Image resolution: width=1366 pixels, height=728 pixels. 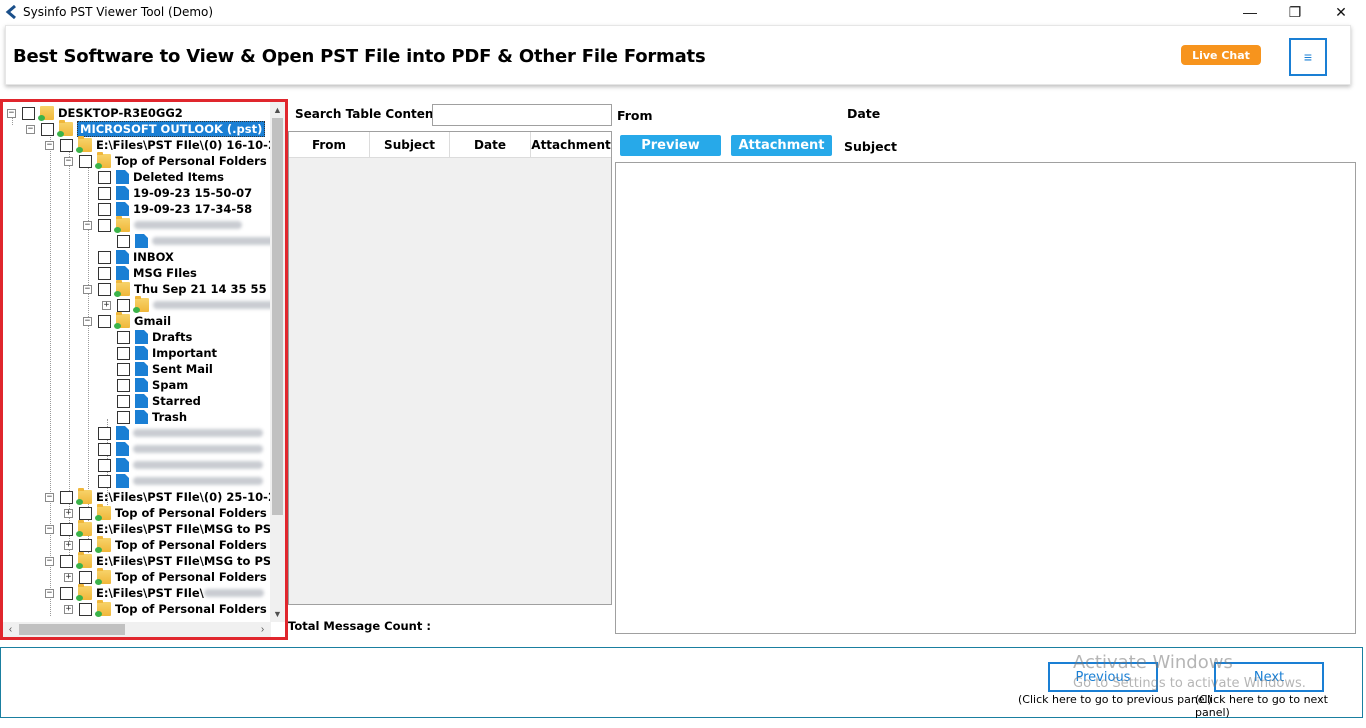 What do you see at coordinates (151, 401) in the screenshot?
I see `tree-node: Starred` at bounding box center [151, 401].